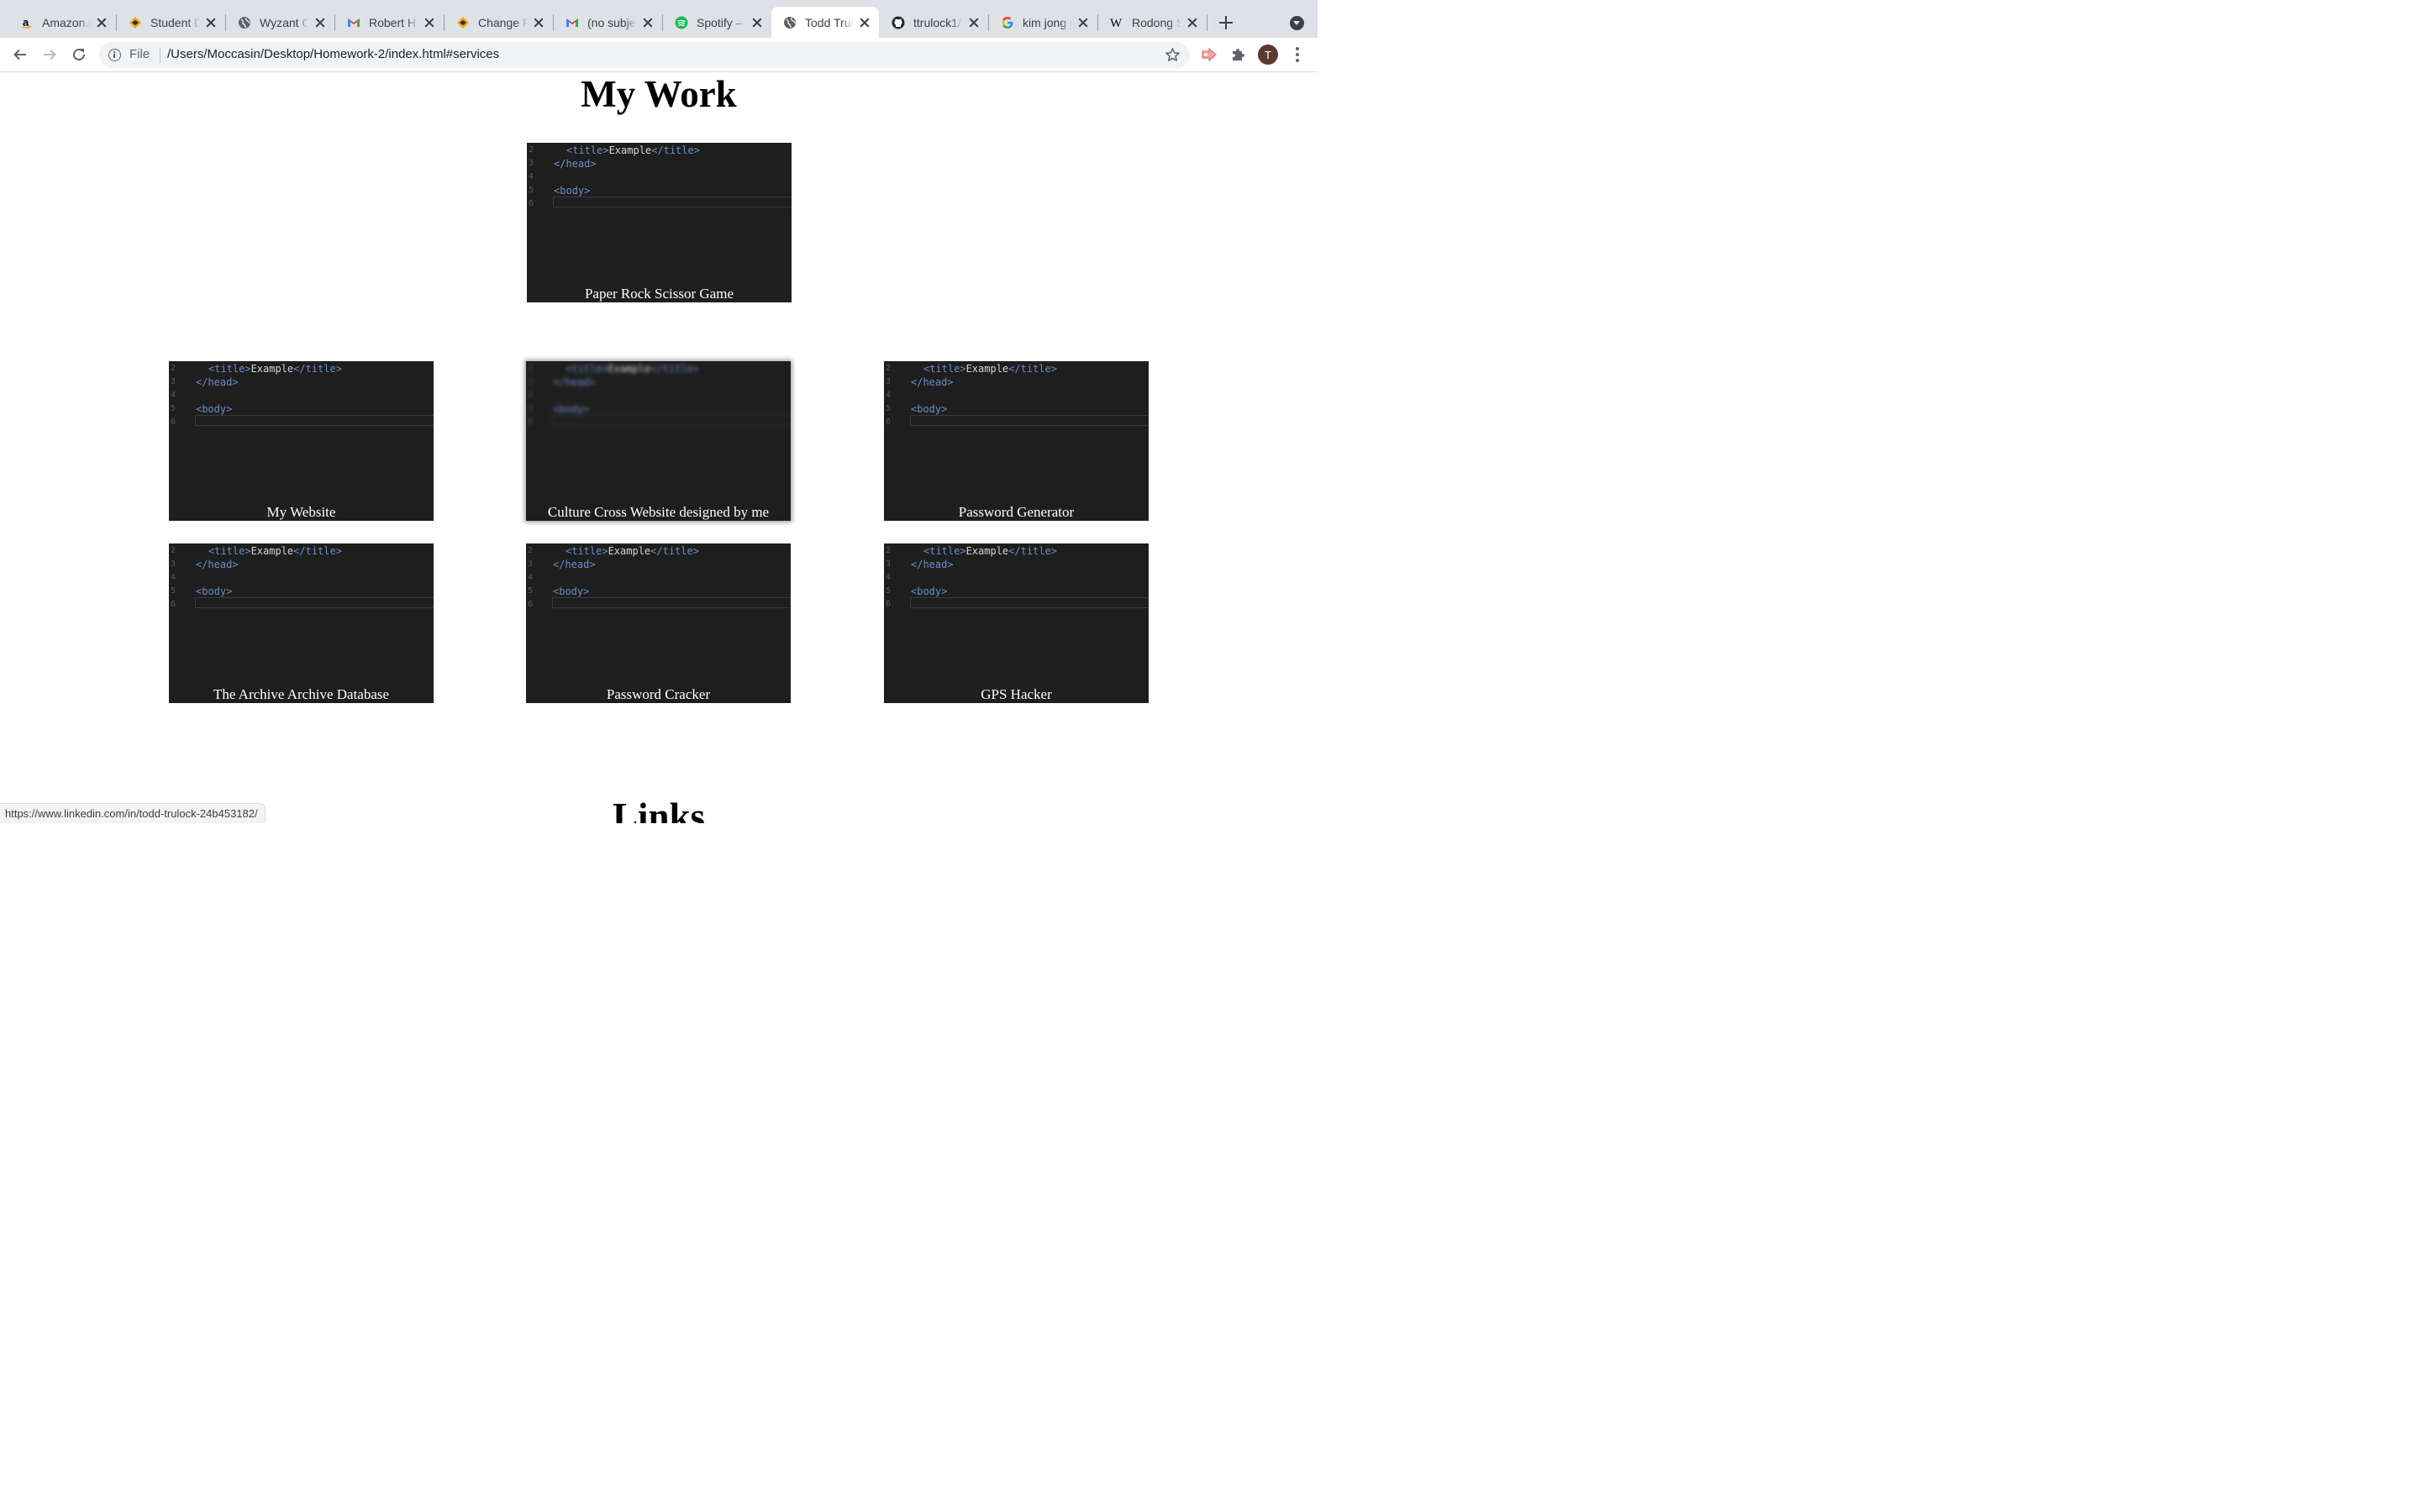 The image size is (2420, 1512). I want to click on extensions-menu-button, so click(1238, 54).